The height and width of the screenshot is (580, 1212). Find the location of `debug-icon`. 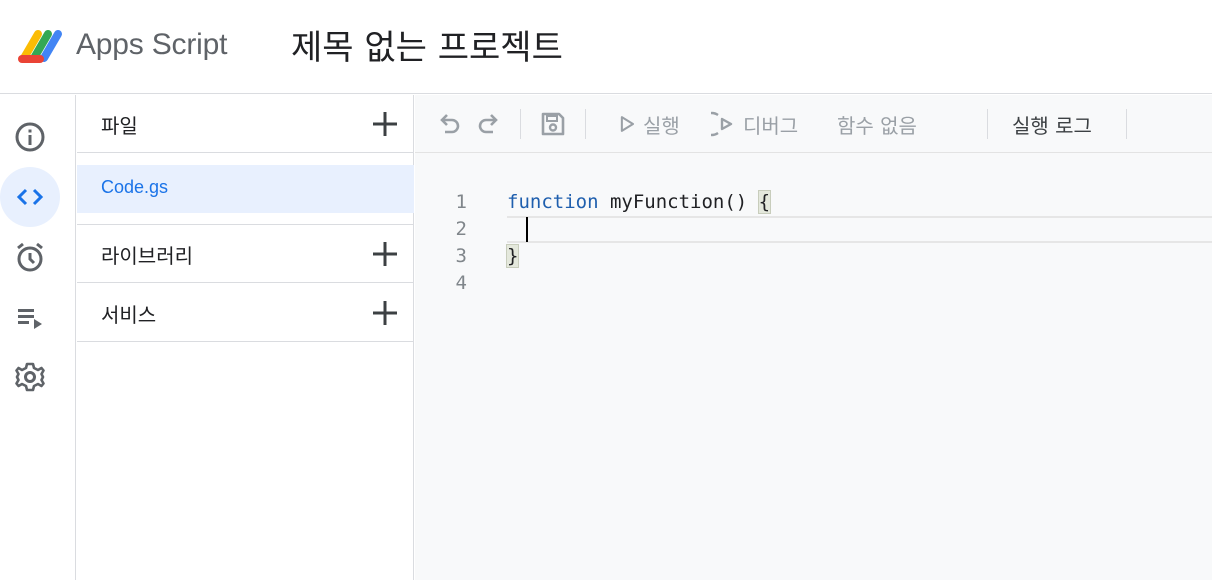

debug-icon is located at coordinates (722, 124).